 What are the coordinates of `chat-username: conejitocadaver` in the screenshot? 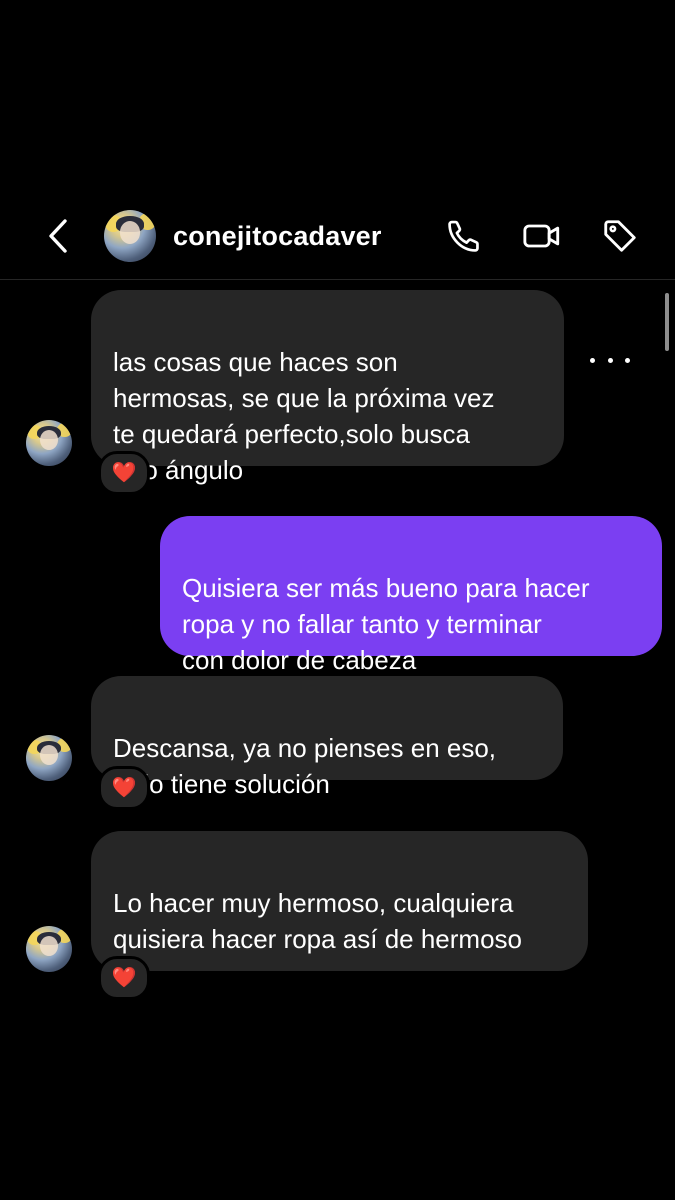 It's located at (277, 236).